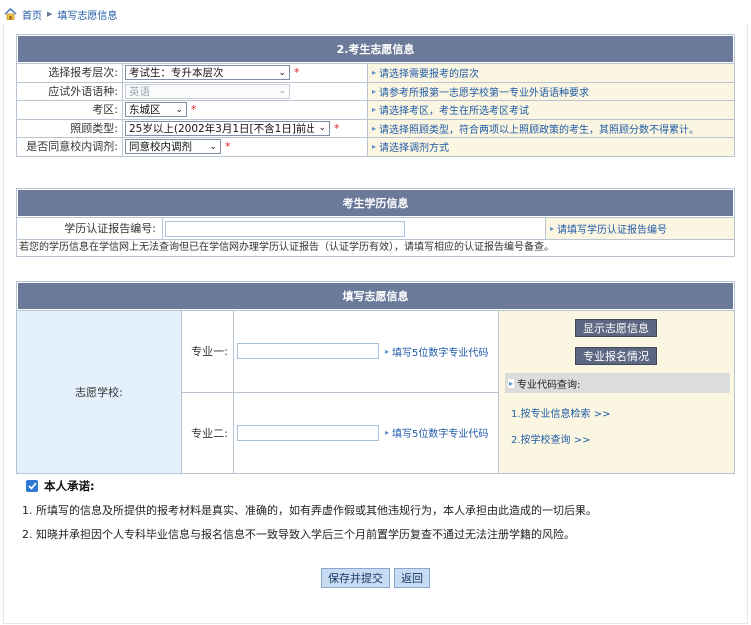 The image size is (751, 625). What do you see at coordinates (308, 351) in the screenshot?
I see `major-1-input` at bounding box center [308, 351].